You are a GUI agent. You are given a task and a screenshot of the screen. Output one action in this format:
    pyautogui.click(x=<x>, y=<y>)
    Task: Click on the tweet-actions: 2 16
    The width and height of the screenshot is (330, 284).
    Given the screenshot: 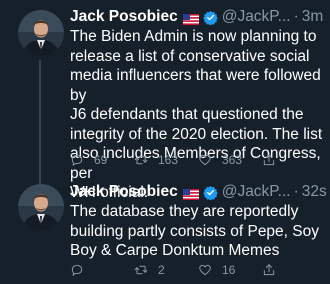 What is the action you would take?
    pyautogui.click(x=195, y=270)
    